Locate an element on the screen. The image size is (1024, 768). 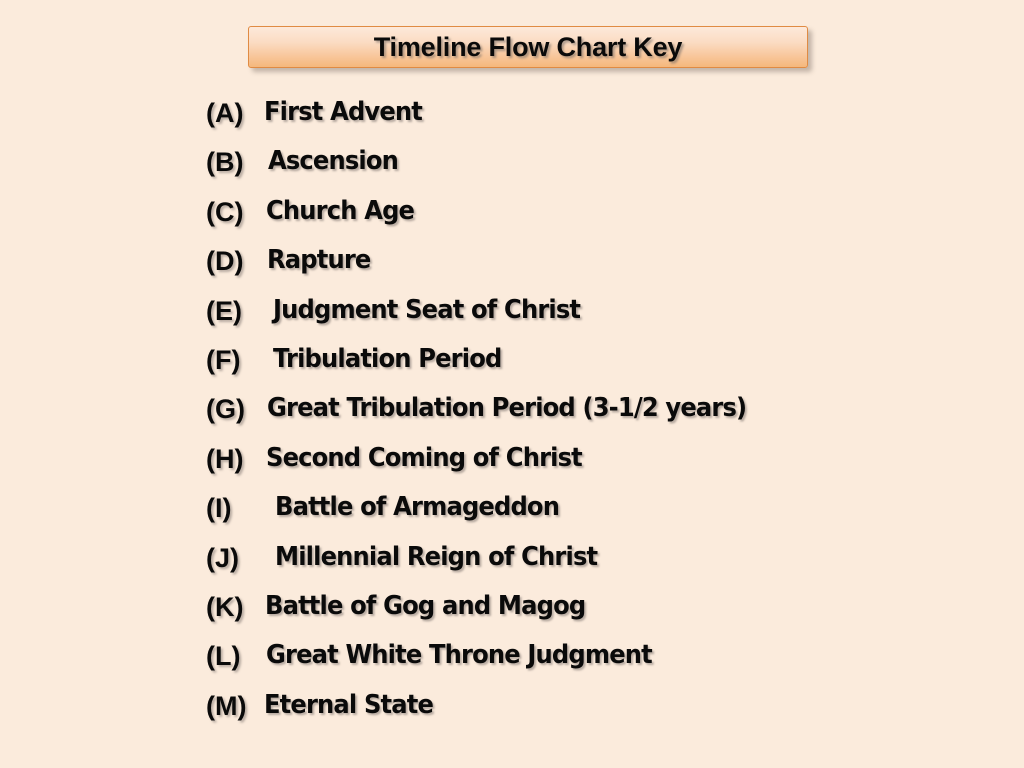
key-list-item: (K) Battle of Gog and Magog is located at coordinates (512, 614).